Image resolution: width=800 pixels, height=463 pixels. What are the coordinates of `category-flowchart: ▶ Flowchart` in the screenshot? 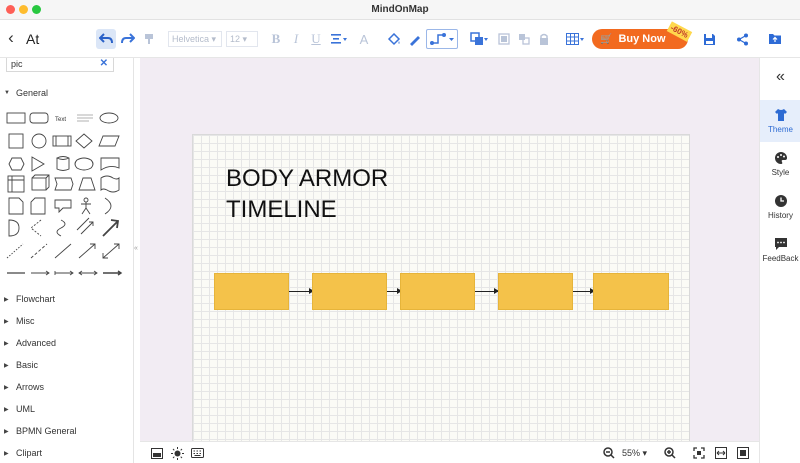 It's located at (29, 299).